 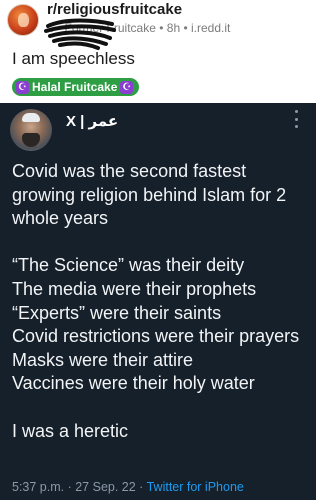 What do you see at coordinates (92, 121) in the screenshot?
I see `tweet-author-name: X | عمر` at bounding box center [92, 121].